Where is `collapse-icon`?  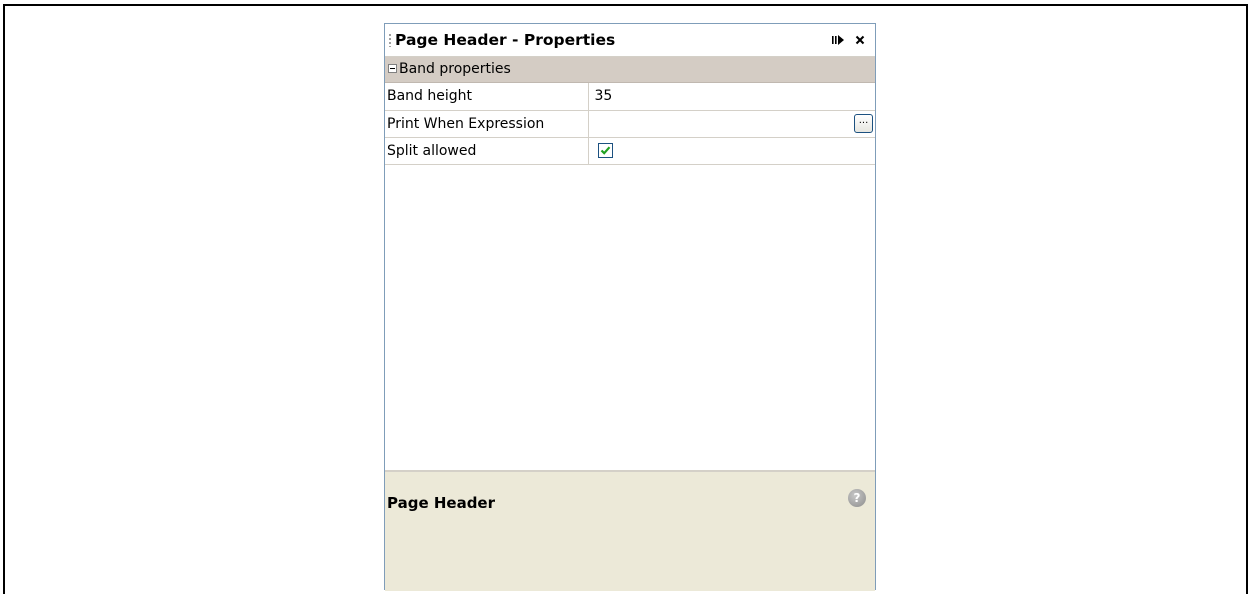
collapse-icon is located at coordinates (392, 68).